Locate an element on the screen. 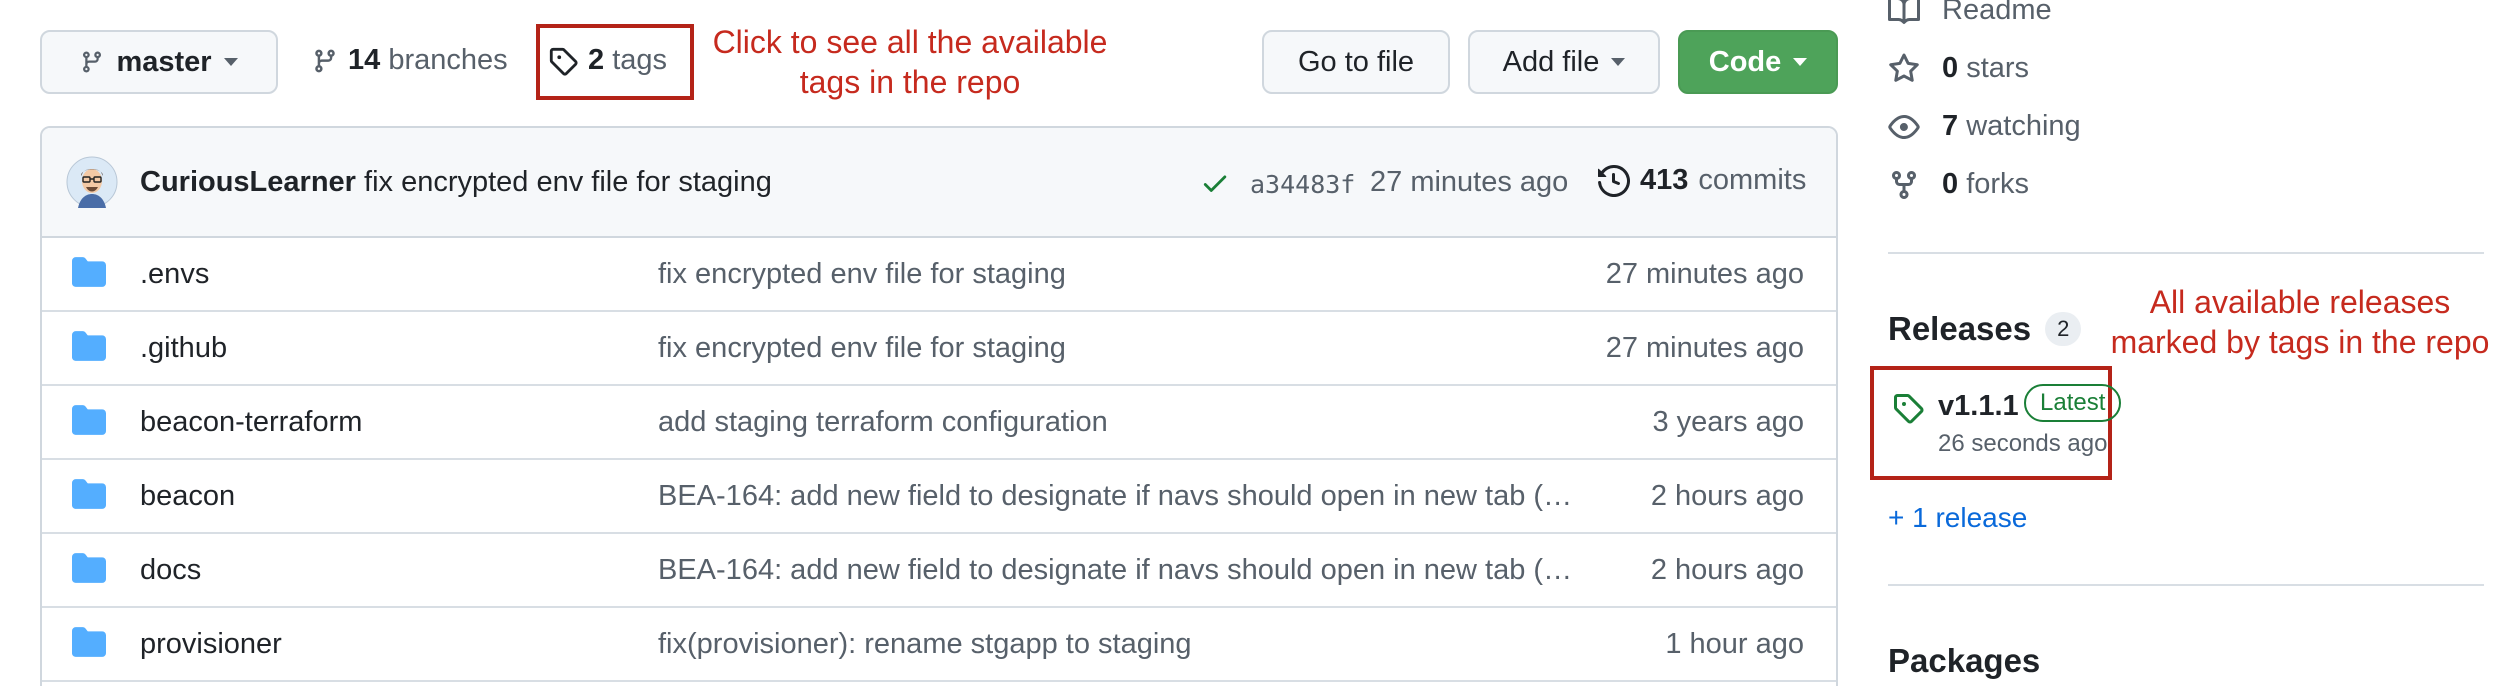 This screenshot has height=686, width=2514. stars-link: 0 stars is located at coordinates (1958, 68).